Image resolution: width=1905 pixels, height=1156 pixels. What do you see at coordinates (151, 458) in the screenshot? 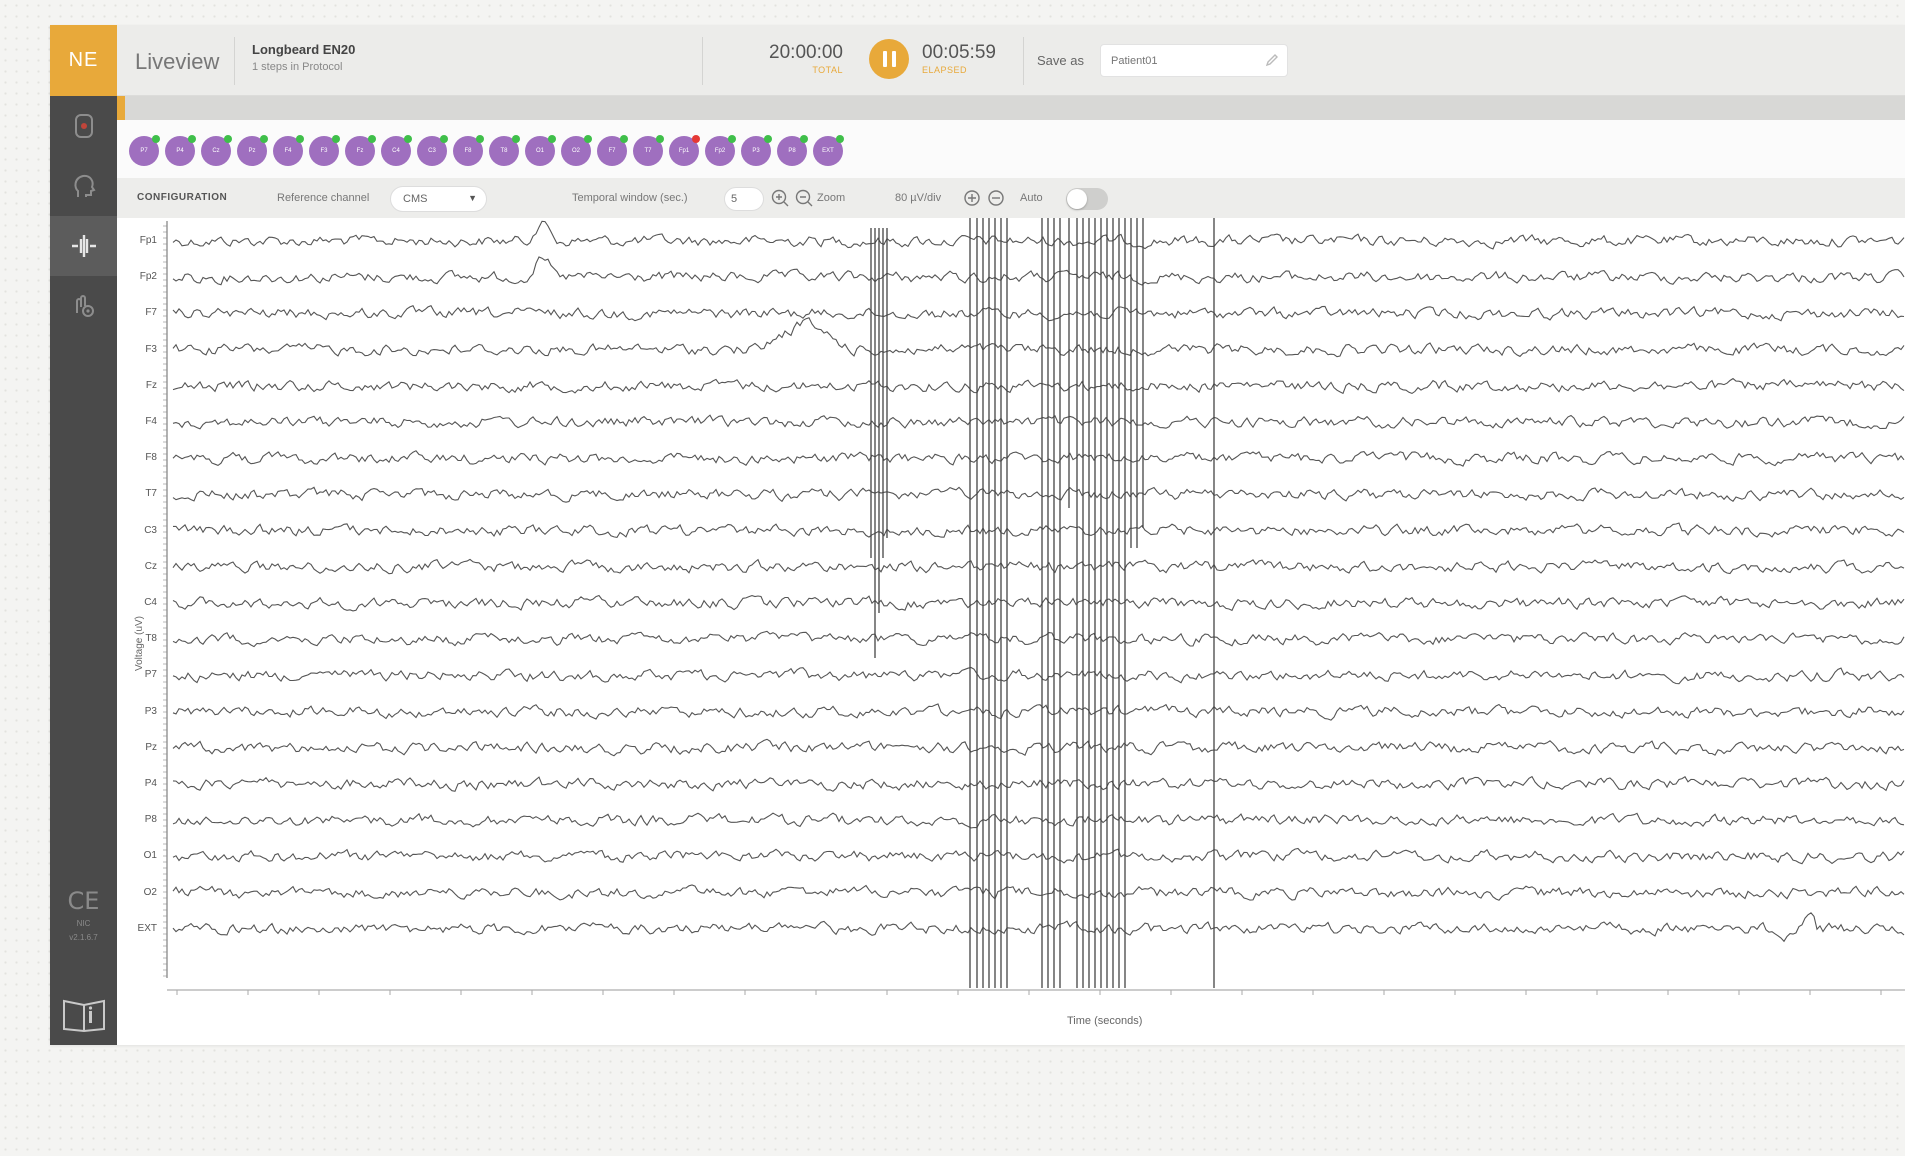
I see `channel-label: F8` at bounding box center [151, 458].